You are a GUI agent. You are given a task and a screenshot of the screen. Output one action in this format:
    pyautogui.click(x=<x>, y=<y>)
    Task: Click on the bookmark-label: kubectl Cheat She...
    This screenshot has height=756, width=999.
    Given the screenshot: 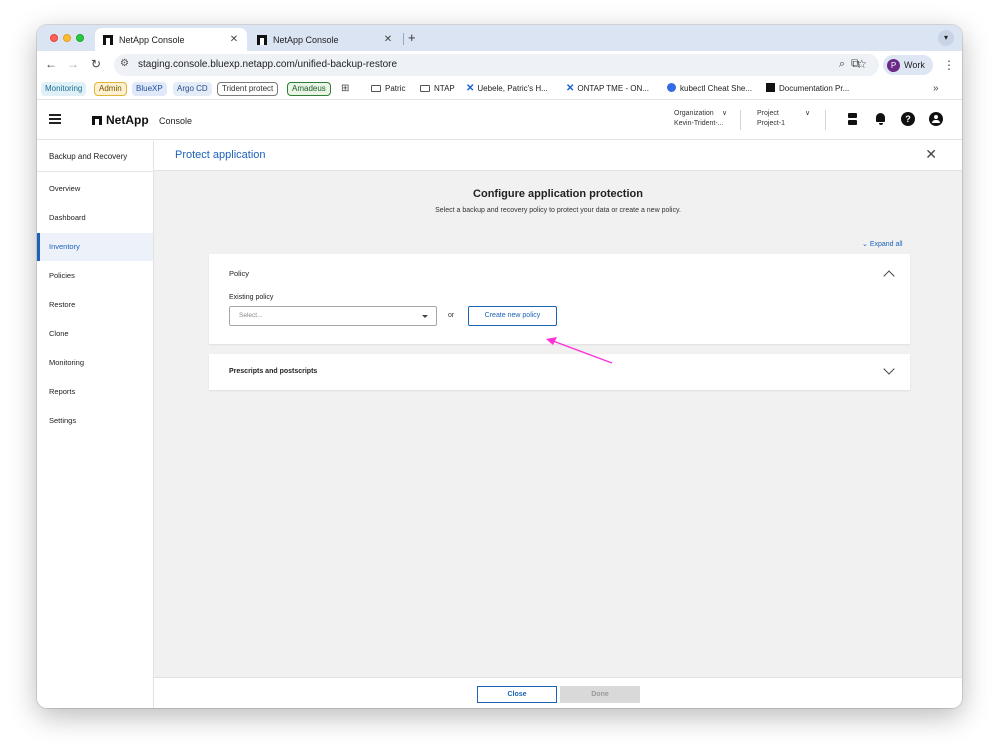 What is the action you would take?
    pyautogui.click(x=716, y=88)
    